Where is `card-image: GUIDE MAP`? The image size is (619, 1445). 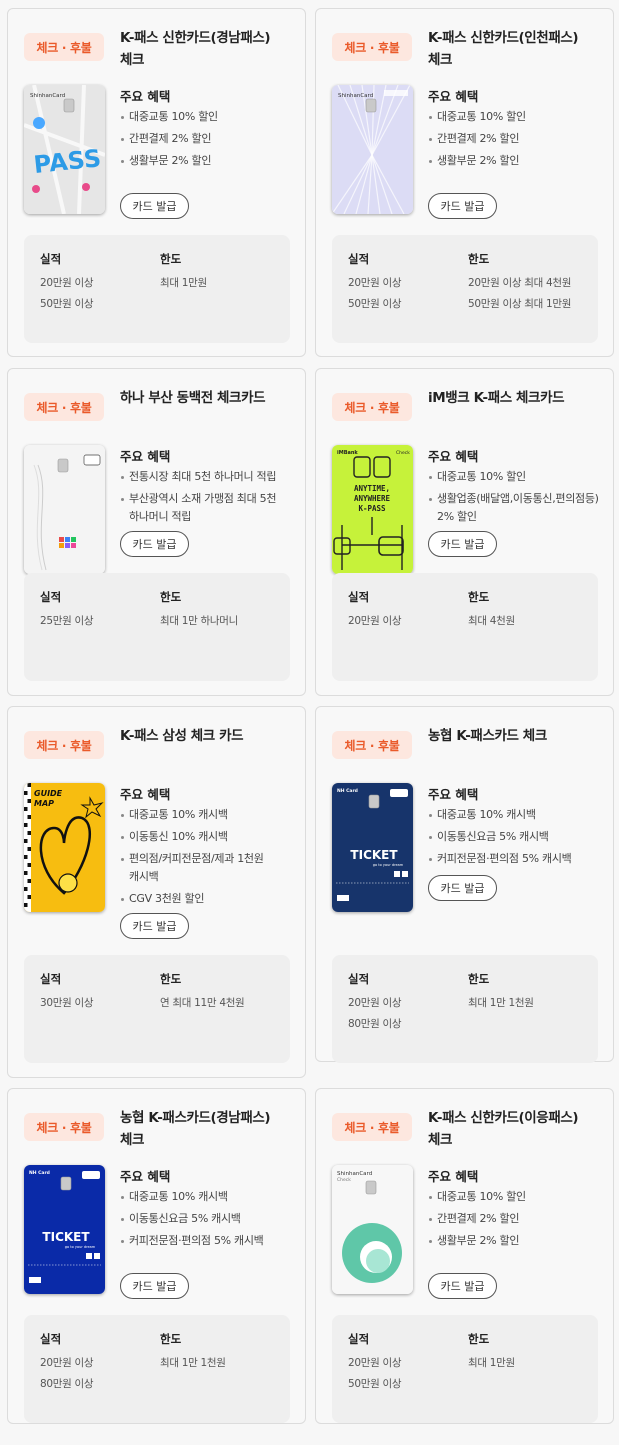 card-image: GUIDE MAP is located at coordinates (64, 847).